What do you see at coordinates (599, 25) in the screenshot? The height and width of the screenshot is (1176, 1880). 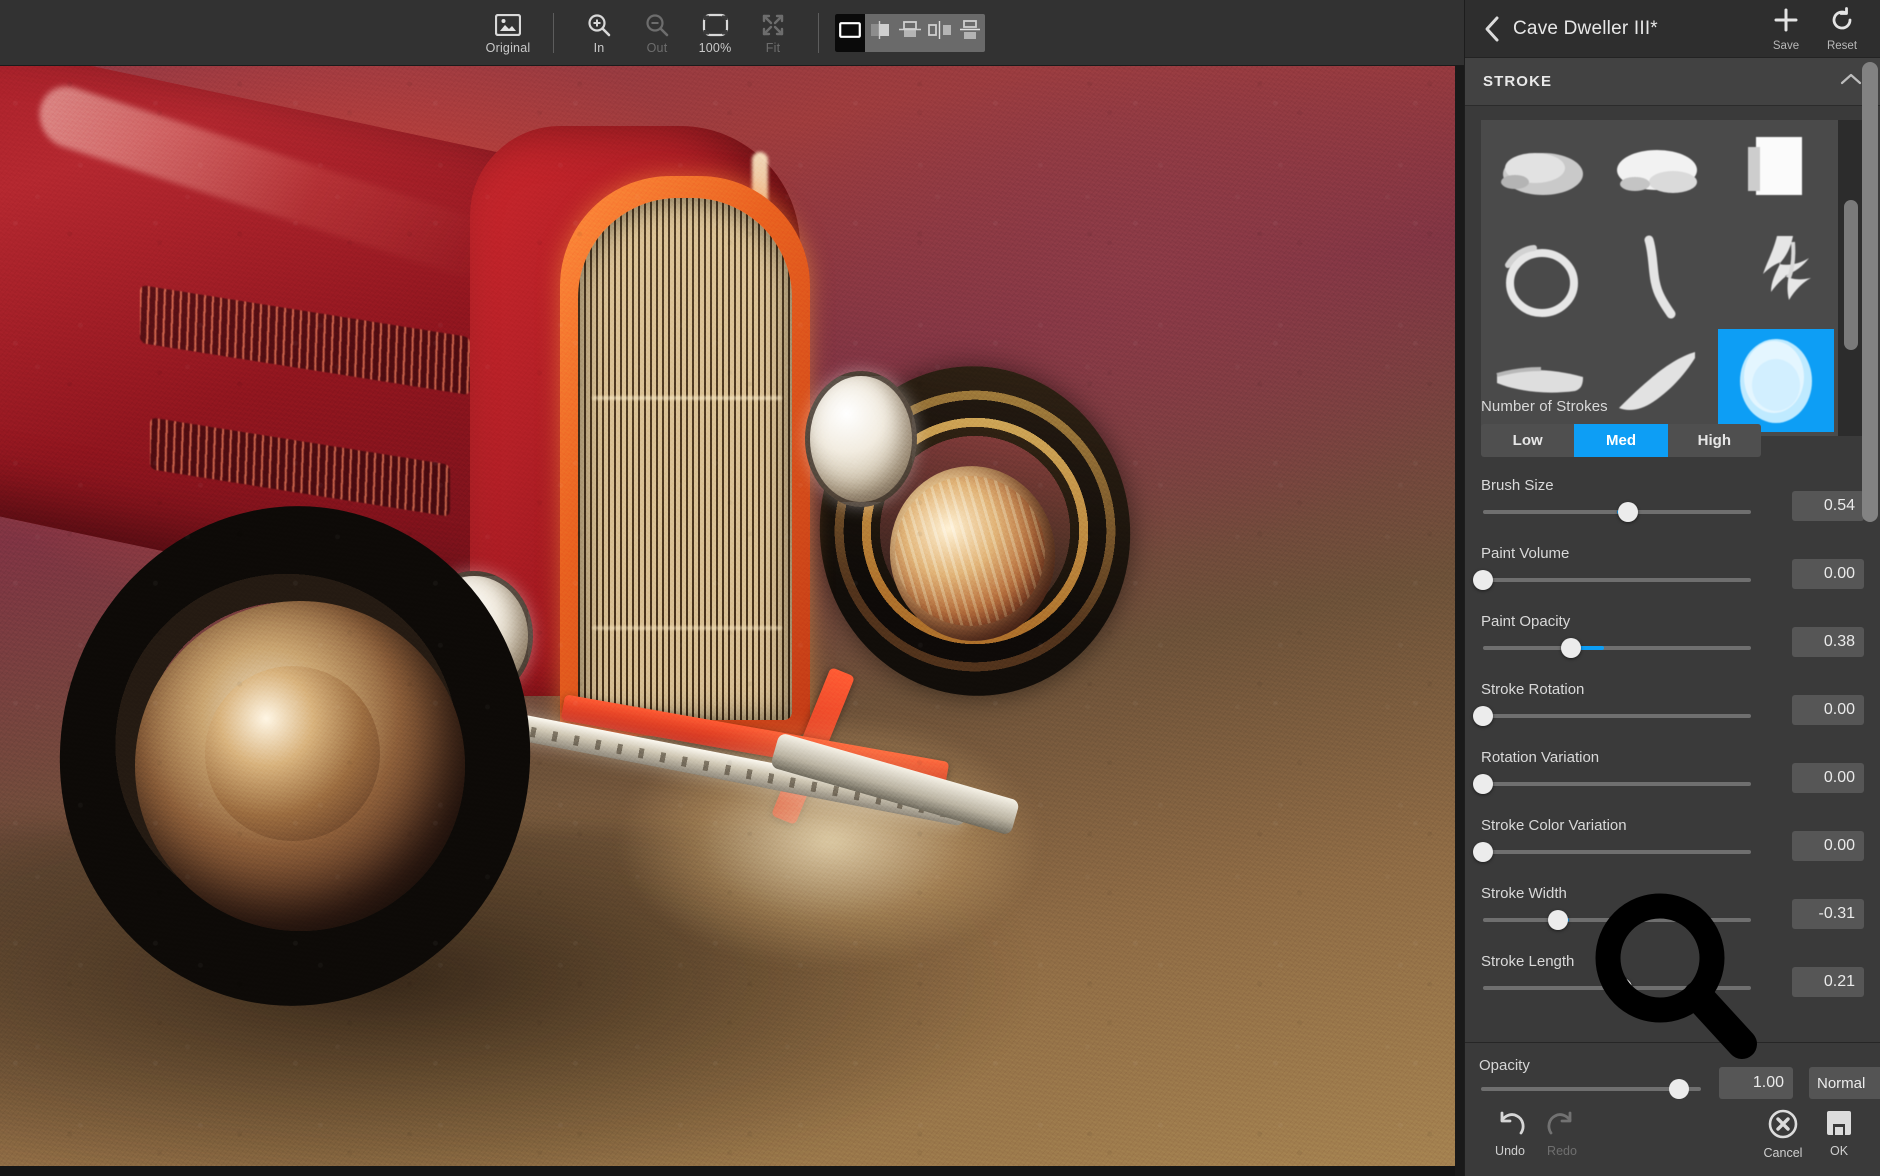 I see `zoom-in-icon` at bounding box center [599, 25].